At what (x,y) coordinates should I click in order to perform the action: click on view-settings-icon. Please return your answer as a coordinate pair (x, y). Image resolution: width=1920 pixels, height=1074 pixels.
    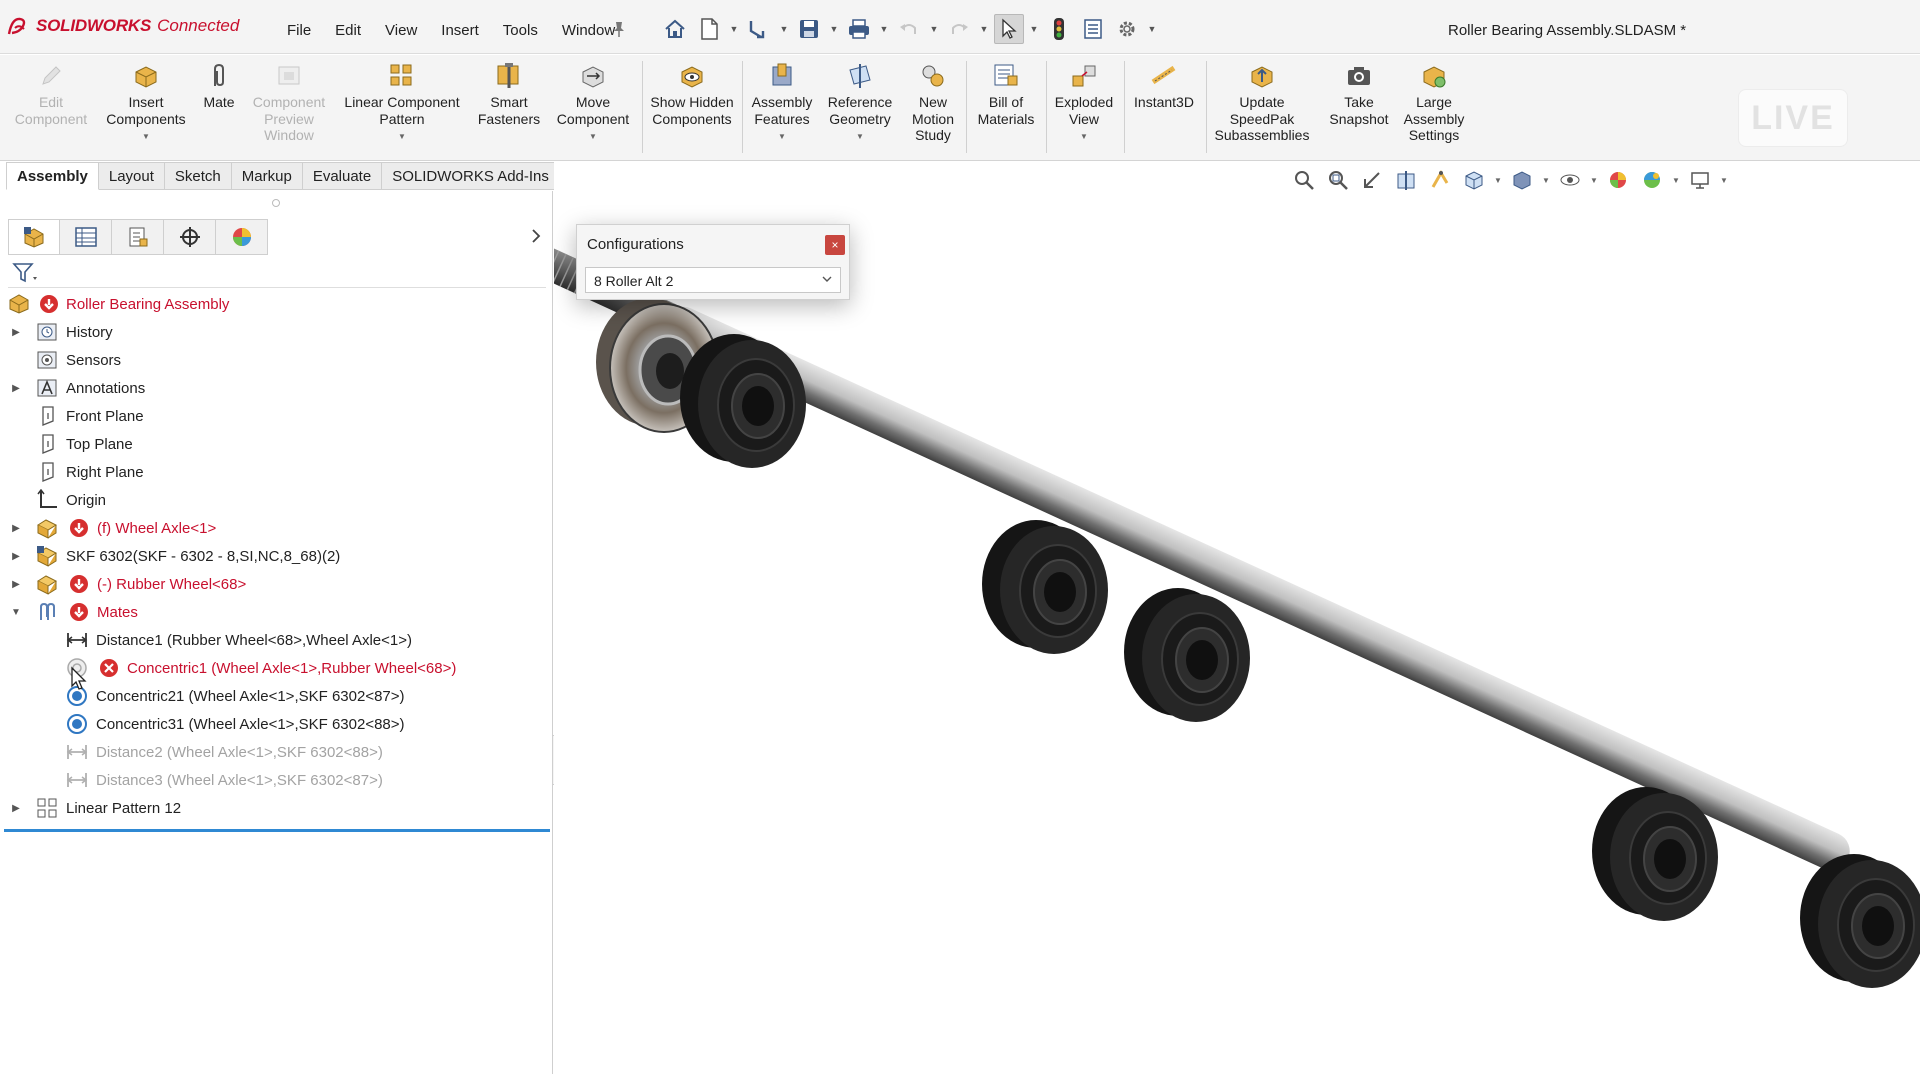
    Looking at the image, I should click on (1700, 180).